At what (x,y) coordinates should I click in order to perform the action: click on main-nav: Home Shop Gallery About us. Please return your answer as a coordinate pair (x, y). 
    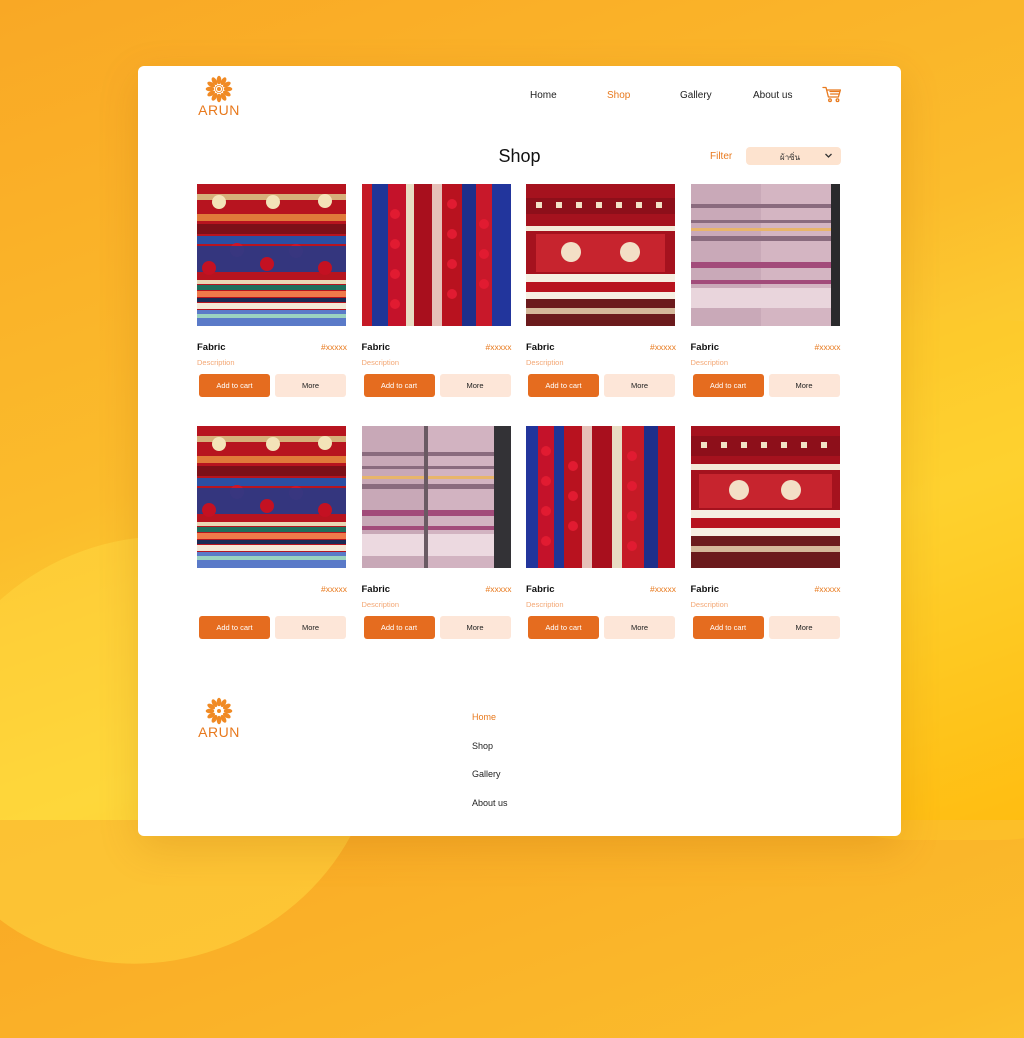
    Looking at the image, I should click on (675, 95).